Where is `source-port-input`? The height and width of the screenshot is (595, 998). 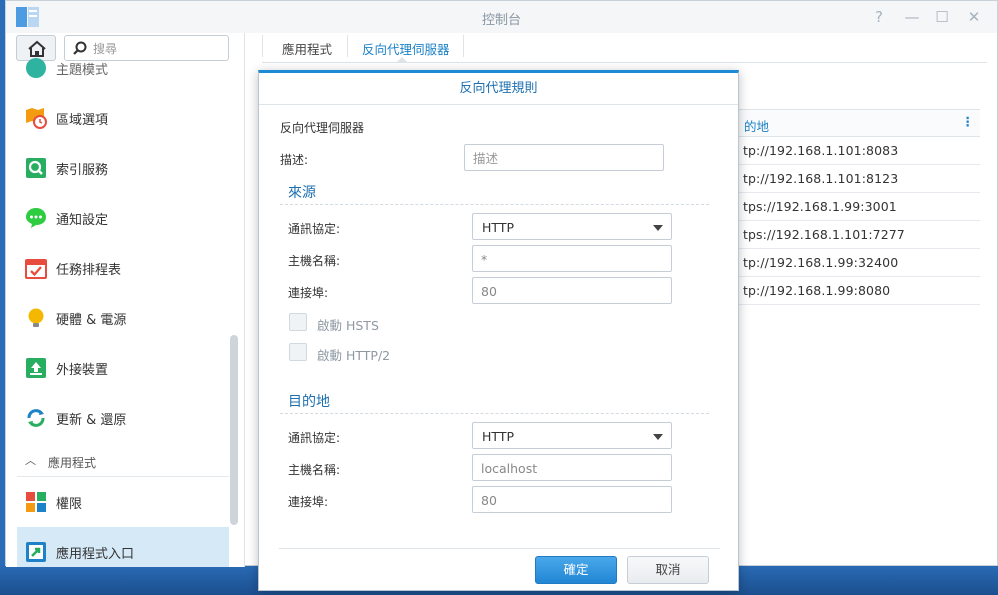 source-port-input is located at coordinates (571, 291).